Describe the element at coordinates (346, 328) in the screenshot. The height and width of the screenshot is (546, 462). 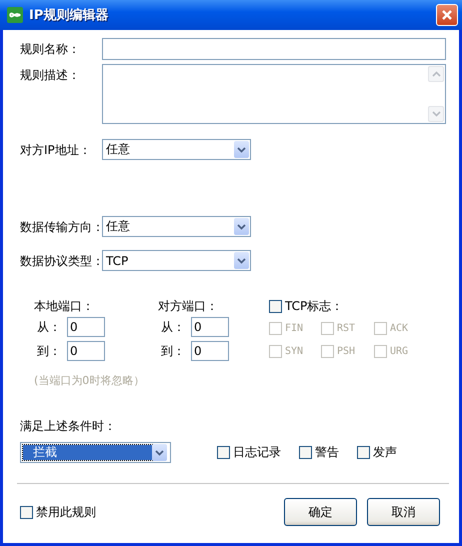
I see `checkbox-label: RST` at that location.